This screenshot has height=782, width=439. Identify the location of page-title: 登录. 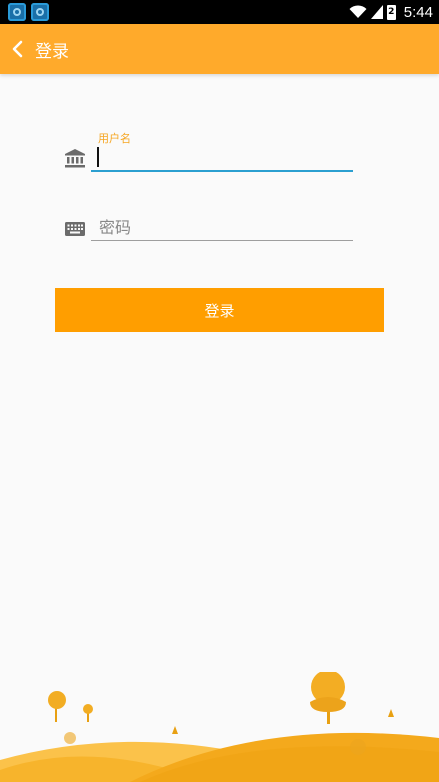
(52, 52).